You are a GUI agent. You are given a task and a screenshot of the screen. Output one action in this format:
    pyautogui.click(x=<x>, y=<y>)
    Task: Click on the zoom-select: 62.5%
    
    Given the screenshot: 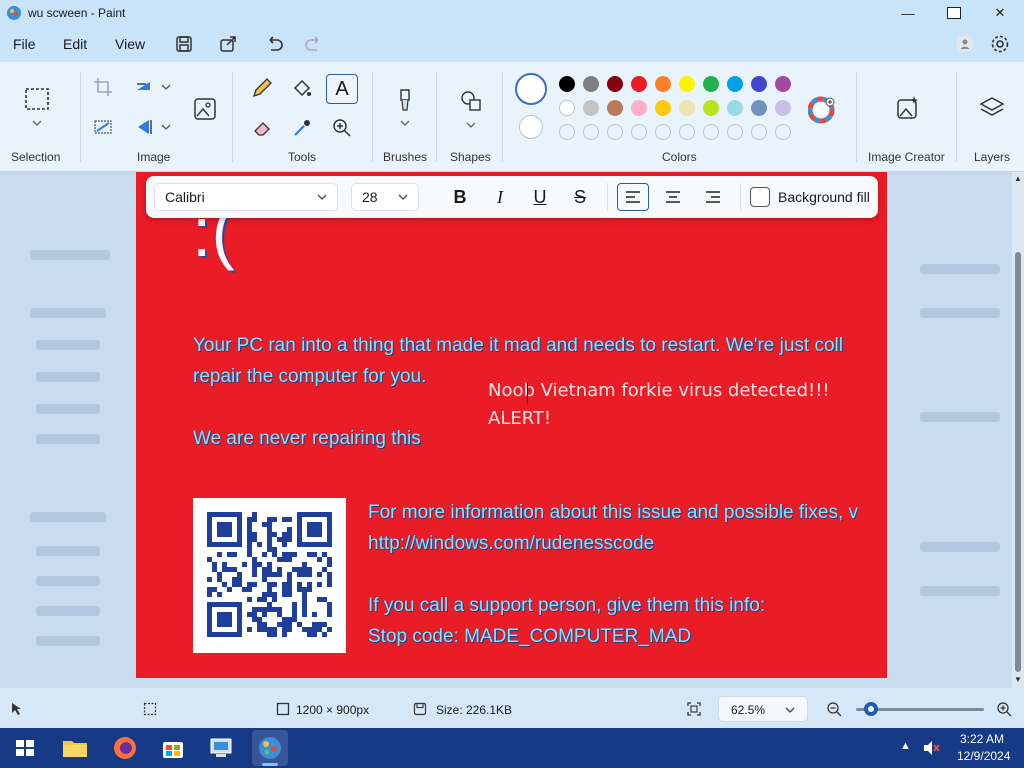 What is the action you would take?
    pyautogui.click(x=763, y=709)
    